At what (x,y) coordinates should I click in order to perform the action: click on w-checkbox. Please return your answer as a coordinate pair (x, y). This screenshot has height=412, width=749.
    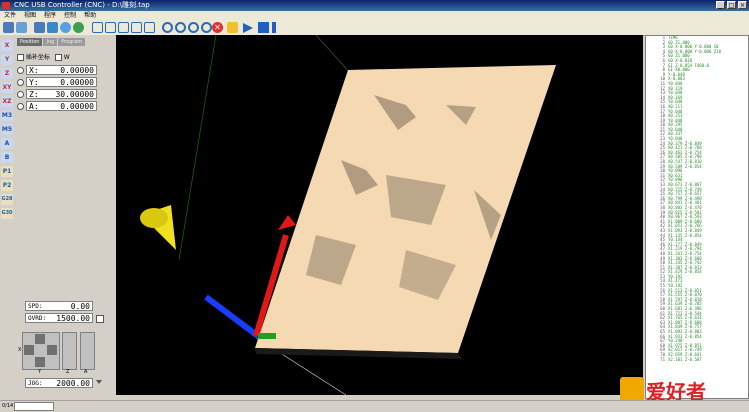
    Looking at the image, I should click on (58, 57).